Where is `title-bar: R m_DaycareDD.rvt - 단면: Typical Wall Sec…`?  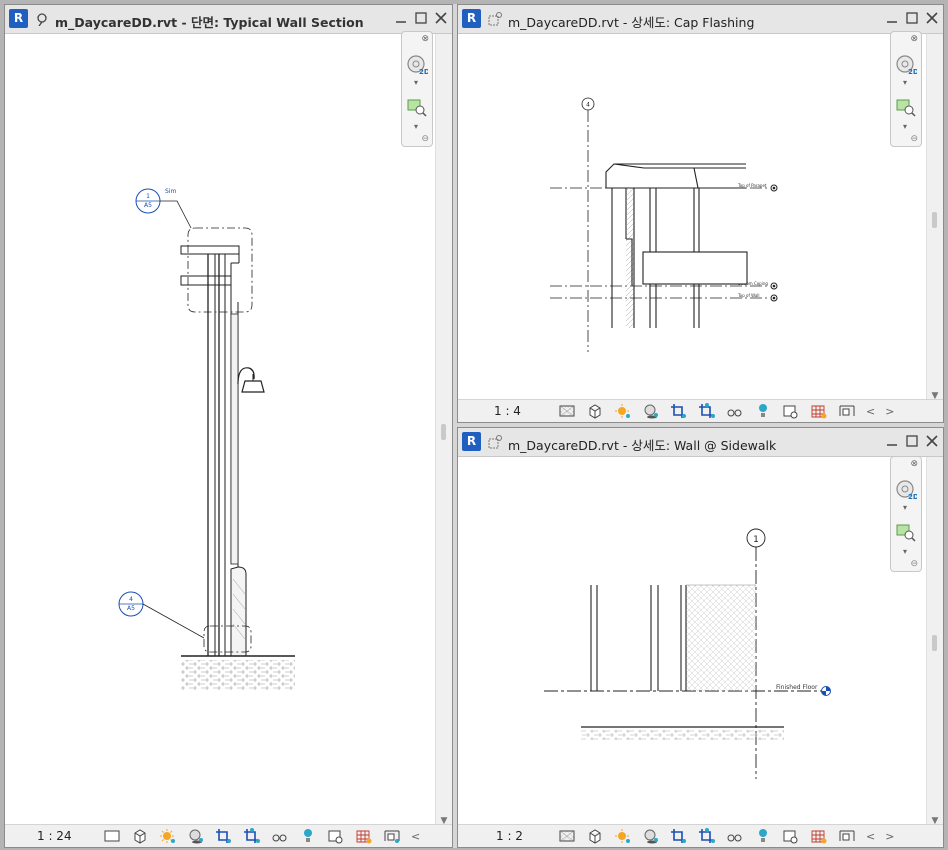
title-bar: R m_DaycareDD.rvt - 단면: Typical Wall Sec… is located at coordinates (228, 19).